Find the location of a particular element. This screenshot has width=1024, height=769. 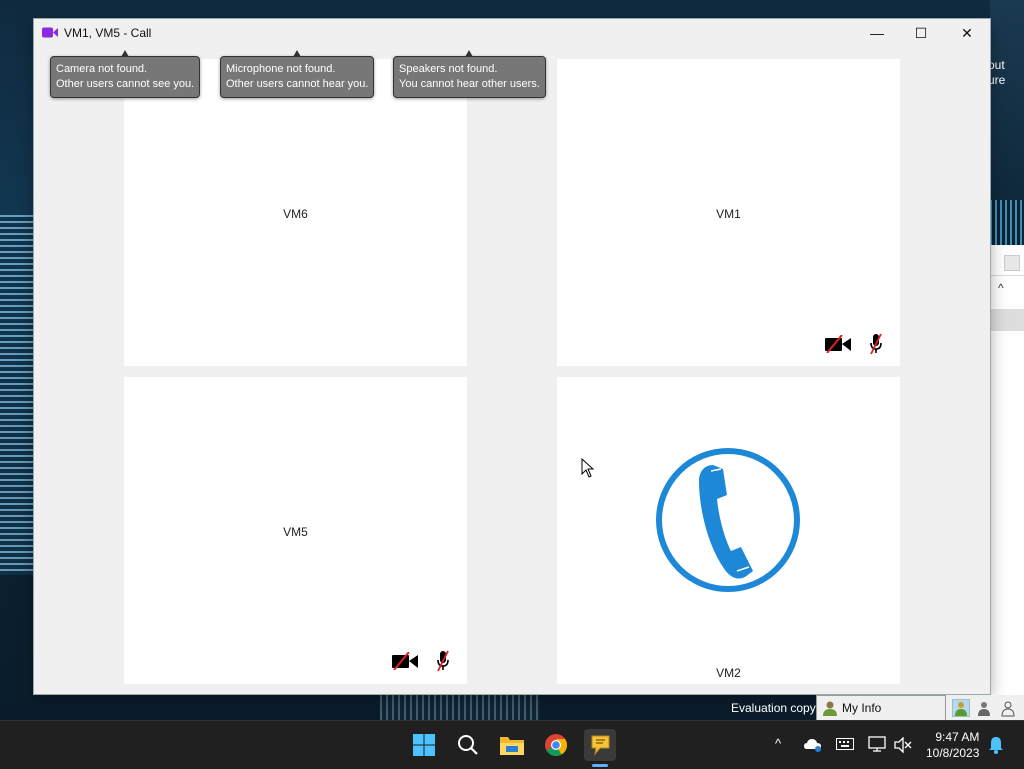

mouse-cursor-icon is located at coordinates (587, 468).